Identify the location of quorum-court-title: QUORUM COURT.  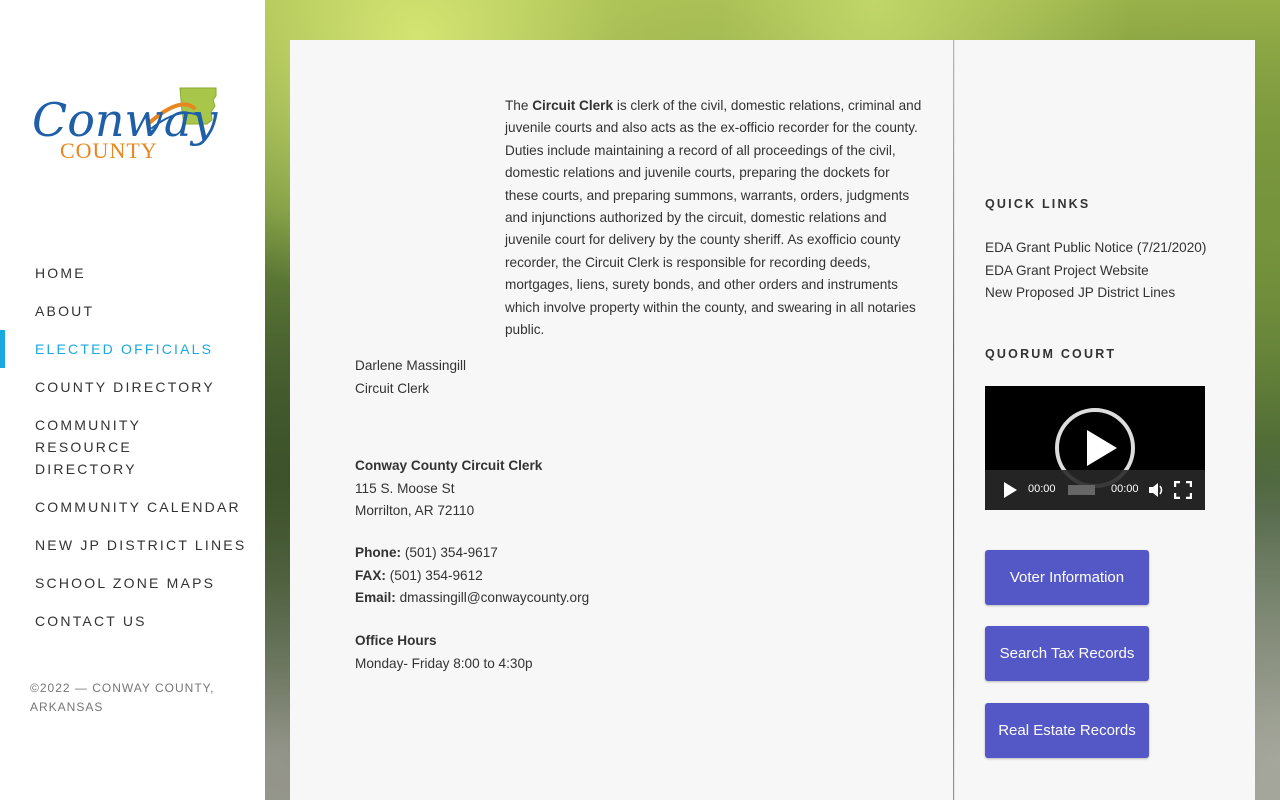
(1051, 354).